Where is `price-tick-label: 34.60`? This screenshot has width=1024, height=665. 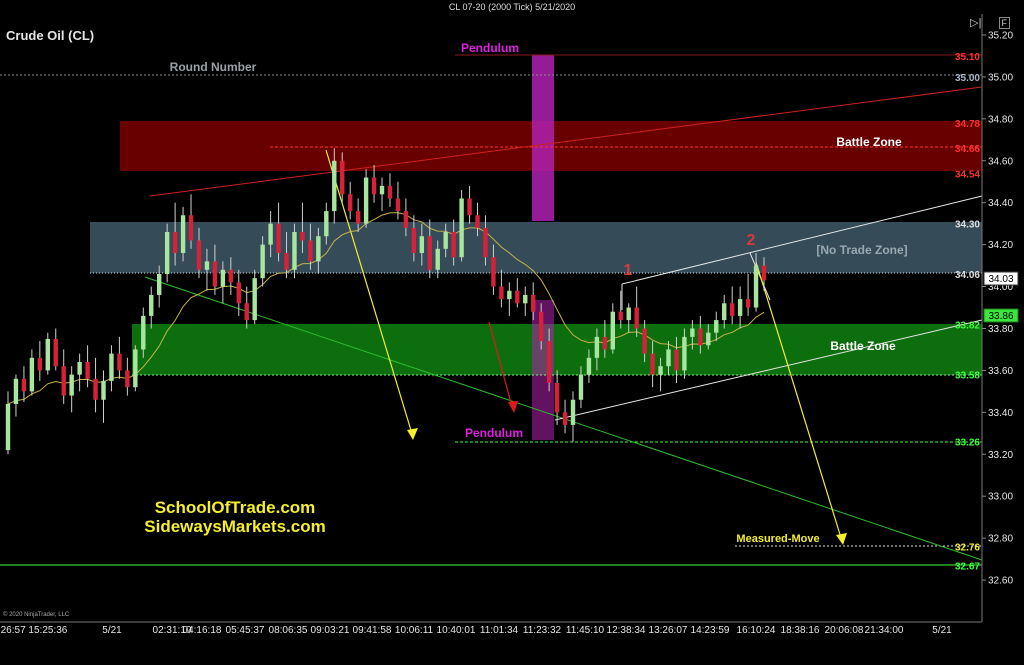
price-tick-label: 34.60 is located at coordinates (1000, 161).